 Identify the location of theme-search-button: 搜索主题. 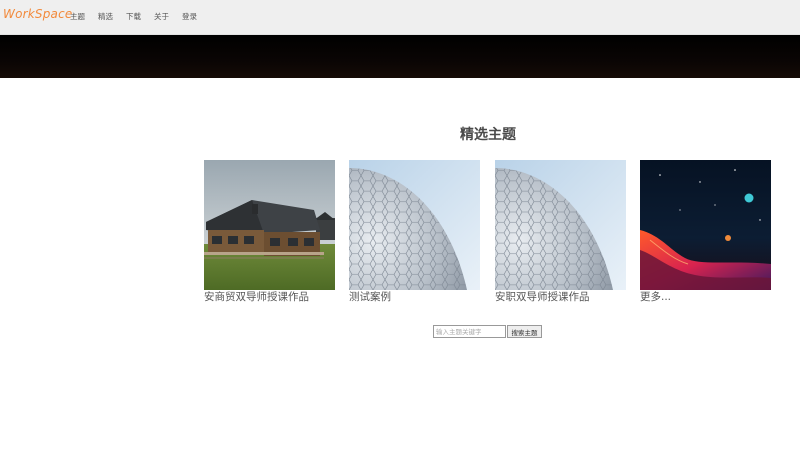
(524, 331).